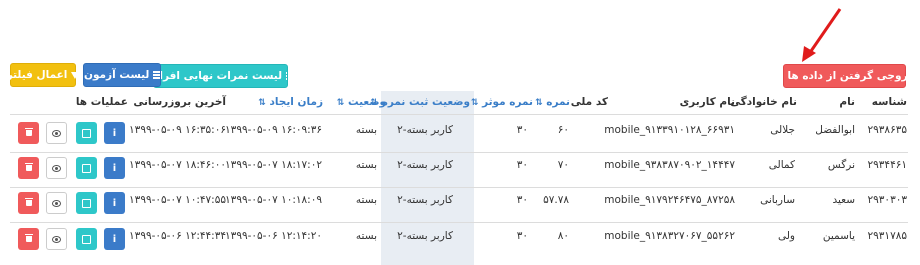  What do you see at coordinates (835, 130) in the screenshot?
I see `cell-first-name: ابوالفضل` at bounding box center [835, 130].